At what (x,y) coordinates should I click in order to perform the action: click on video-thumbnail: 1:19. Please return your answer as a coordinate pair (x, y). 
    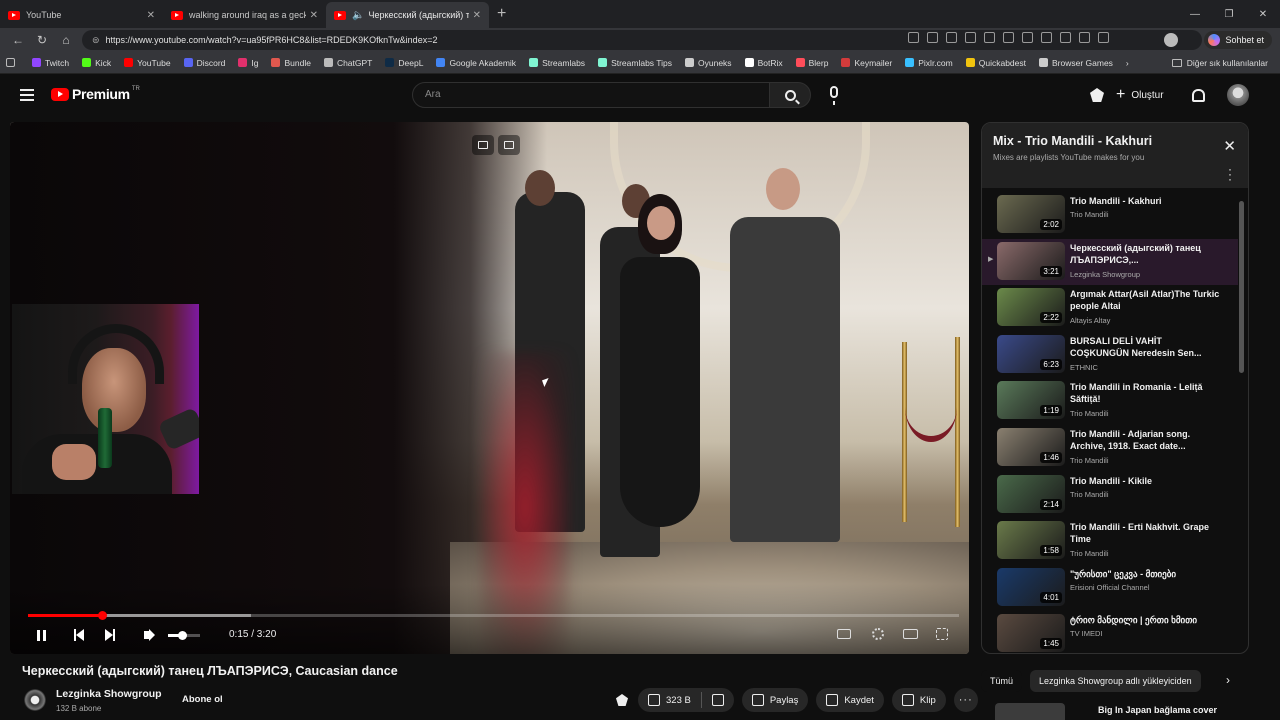
    Looking at the image, I should click on (1031, 400).